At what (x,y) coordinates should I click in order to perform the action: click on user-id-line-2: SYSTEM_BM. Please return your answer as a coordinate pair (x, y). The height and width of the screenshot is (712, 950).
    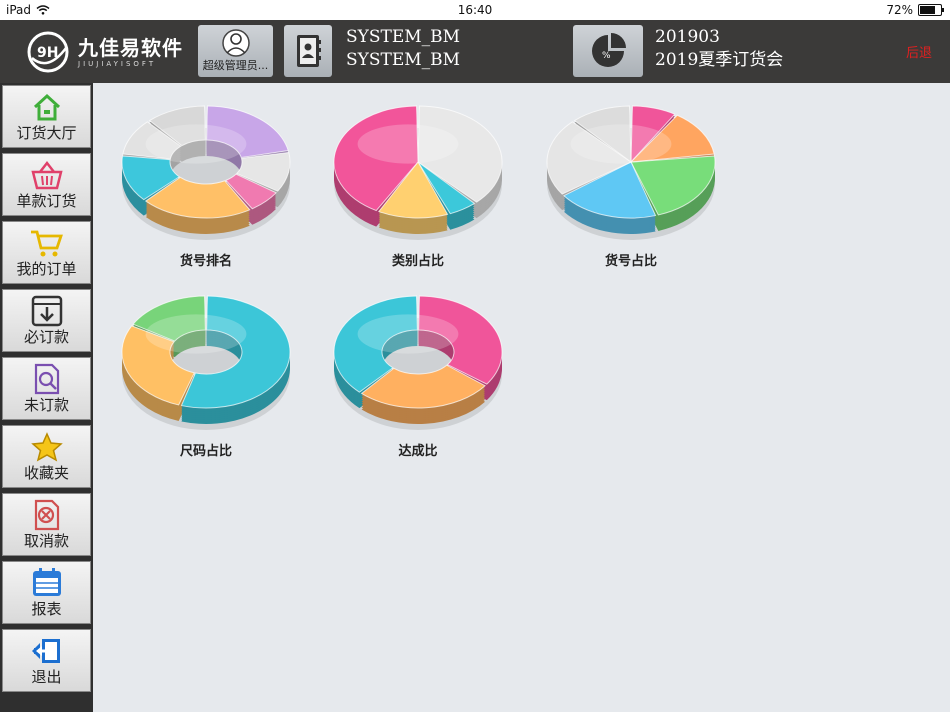
    Looking at the image, I should click on (403, 60).